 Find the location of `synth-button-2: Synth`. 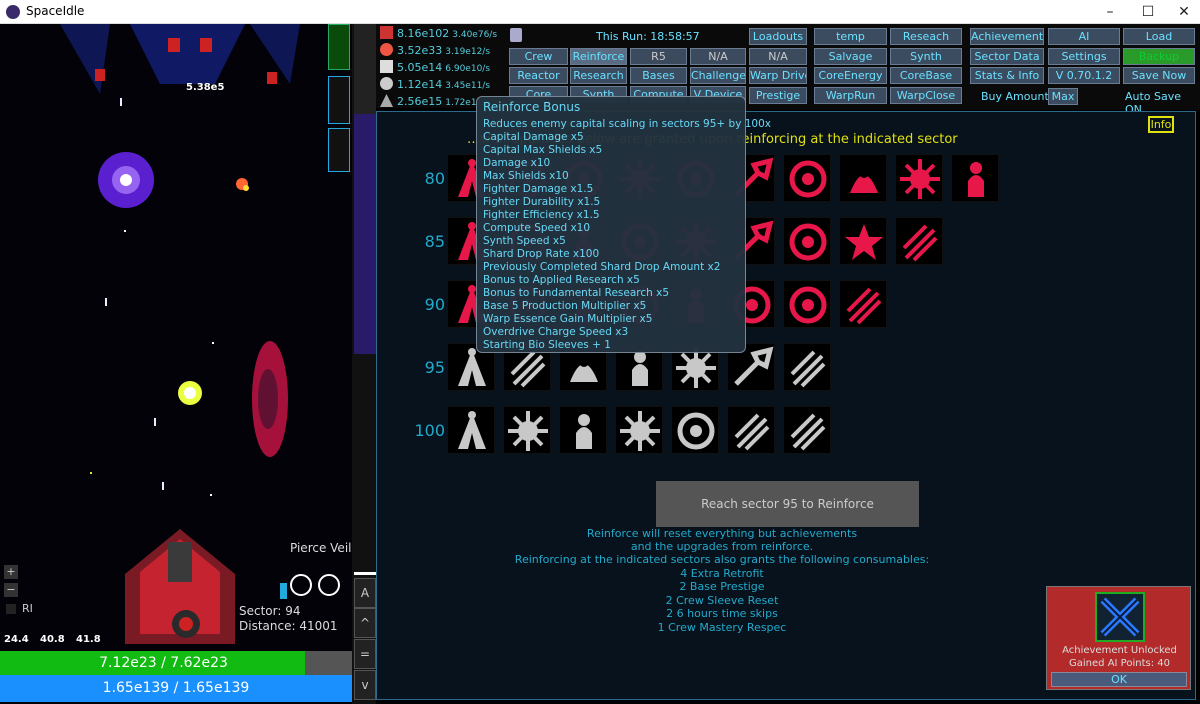

synth-button-2: Synth is located at coordinates (926, 56).